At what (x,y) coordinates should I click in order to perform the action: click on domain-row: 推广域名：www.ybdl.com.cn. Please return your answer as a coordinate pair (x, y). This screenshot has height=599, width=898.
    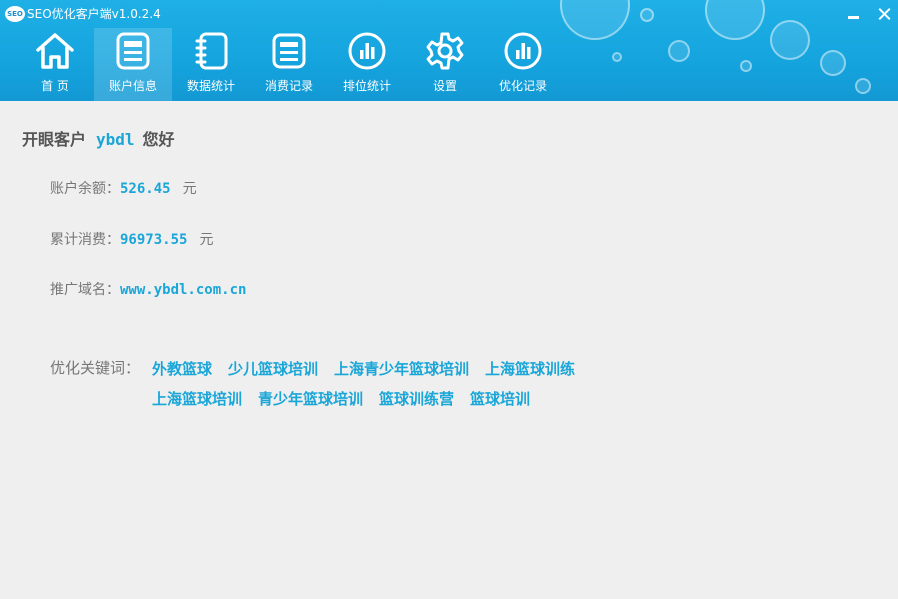
    Looking at the image, I should click on (148, 289).